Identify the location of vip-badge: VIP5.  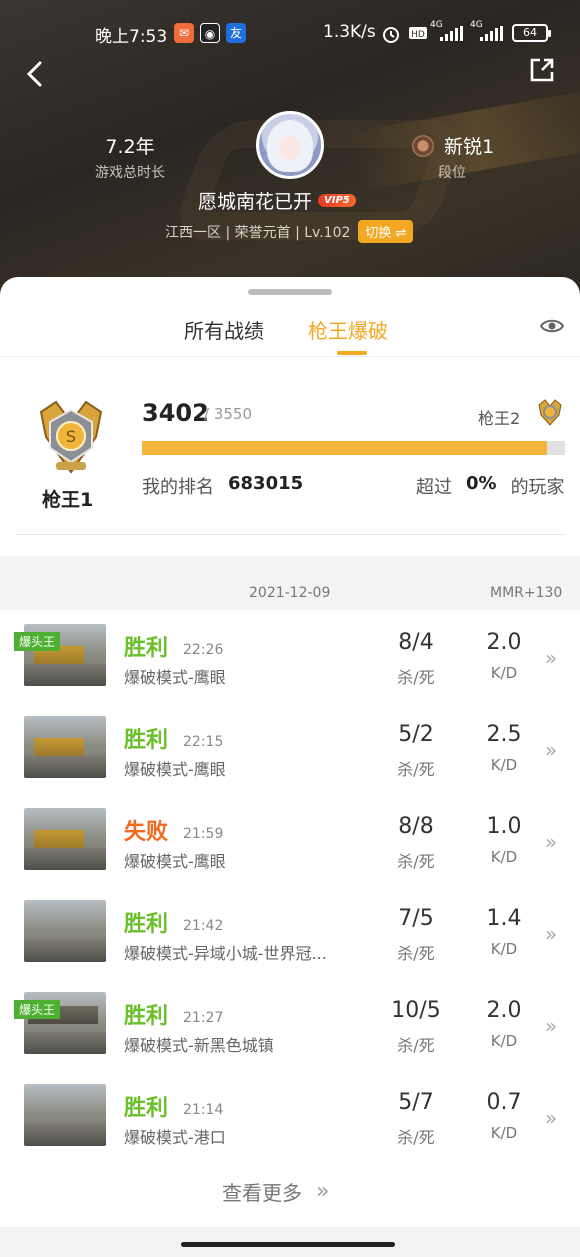
(337, 200).